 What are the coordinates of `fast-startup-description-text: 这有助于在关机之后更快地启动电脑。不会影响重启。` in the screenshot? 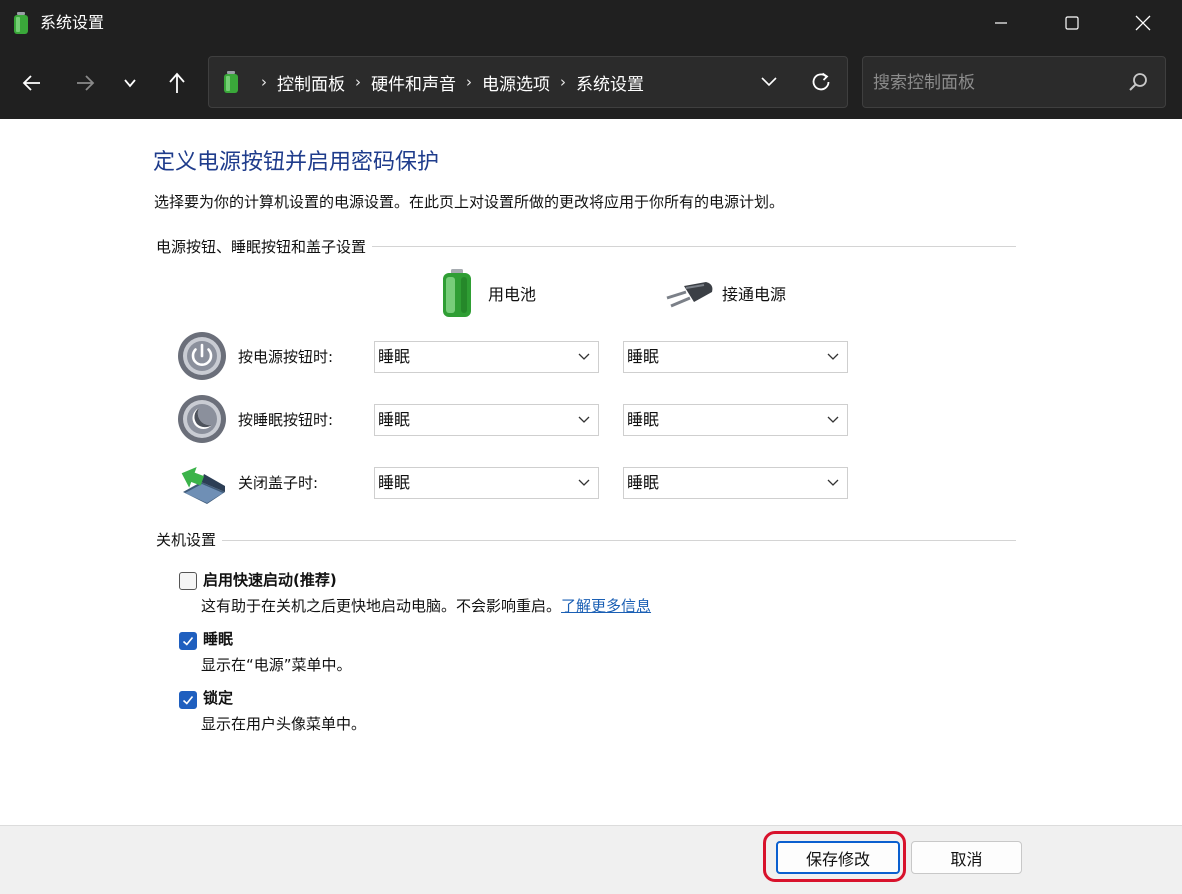 It's located at (381, 606).